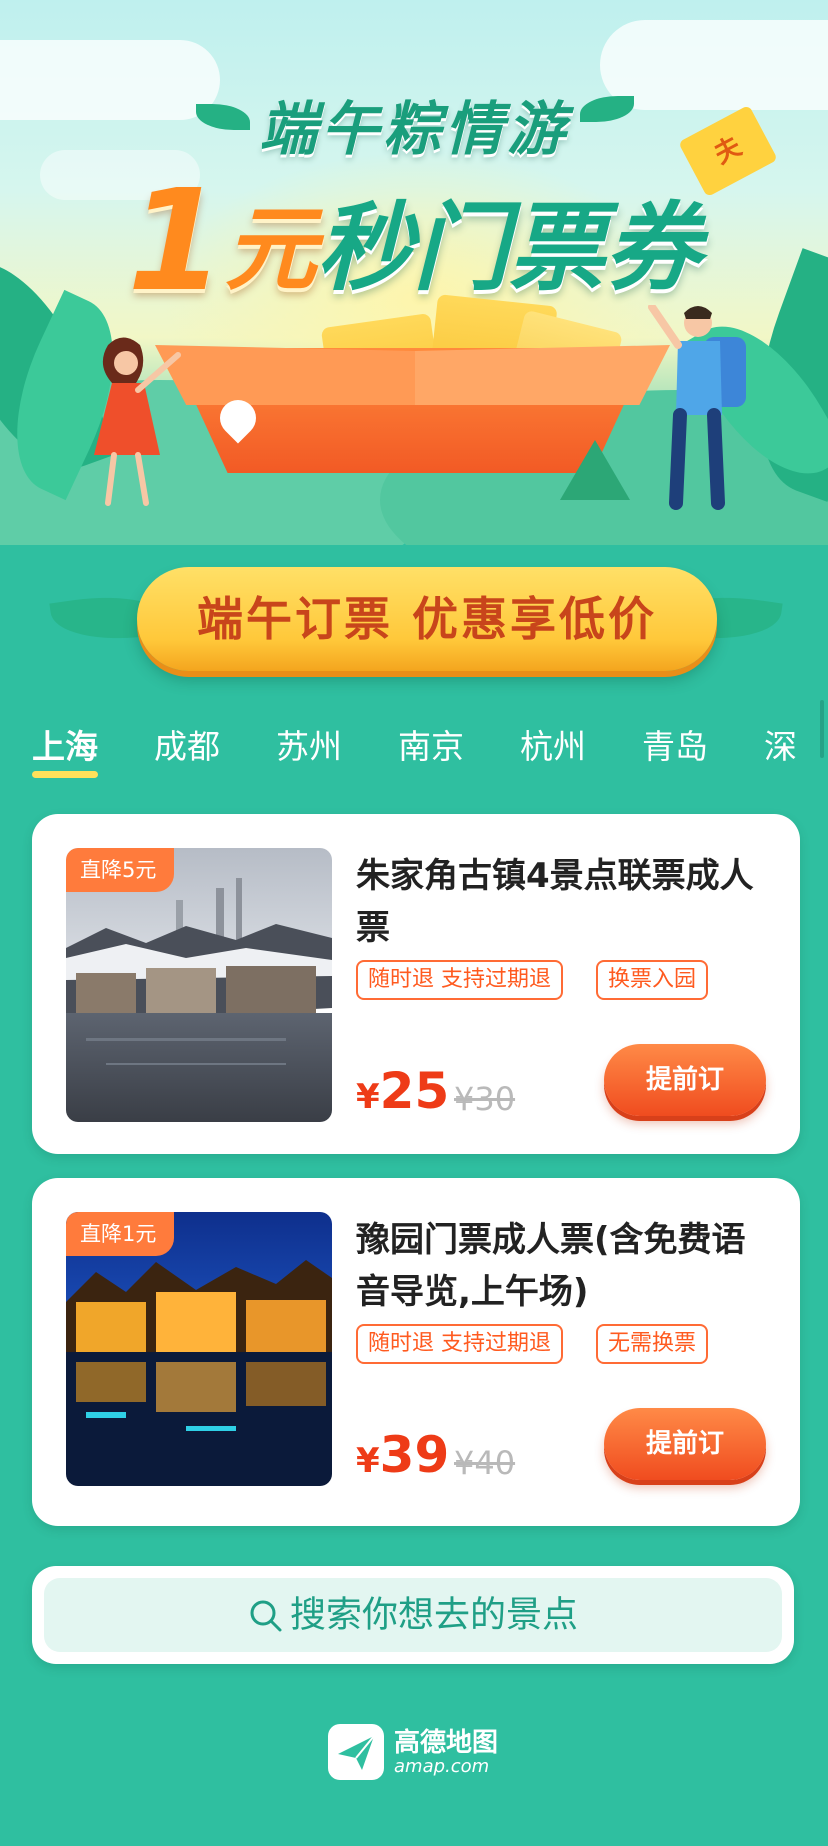 This screenshot has width=828, height=1846. I want to click on paper-plane-icon, so click(356, 1752).